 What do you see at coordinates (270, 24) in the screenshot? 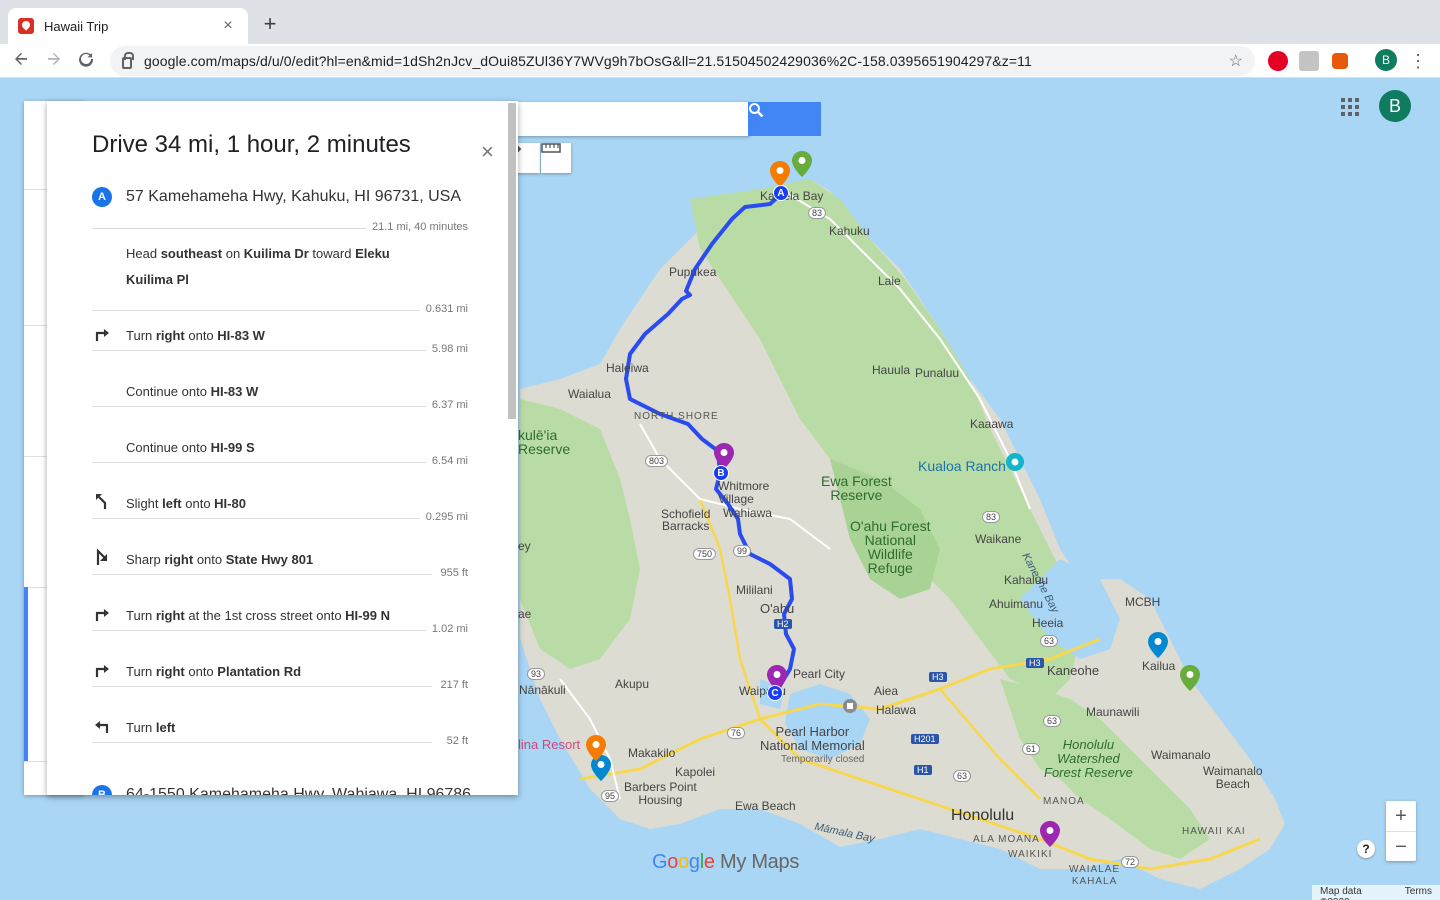
I see `new-tab-button: +` at bounding box center [270, 24].